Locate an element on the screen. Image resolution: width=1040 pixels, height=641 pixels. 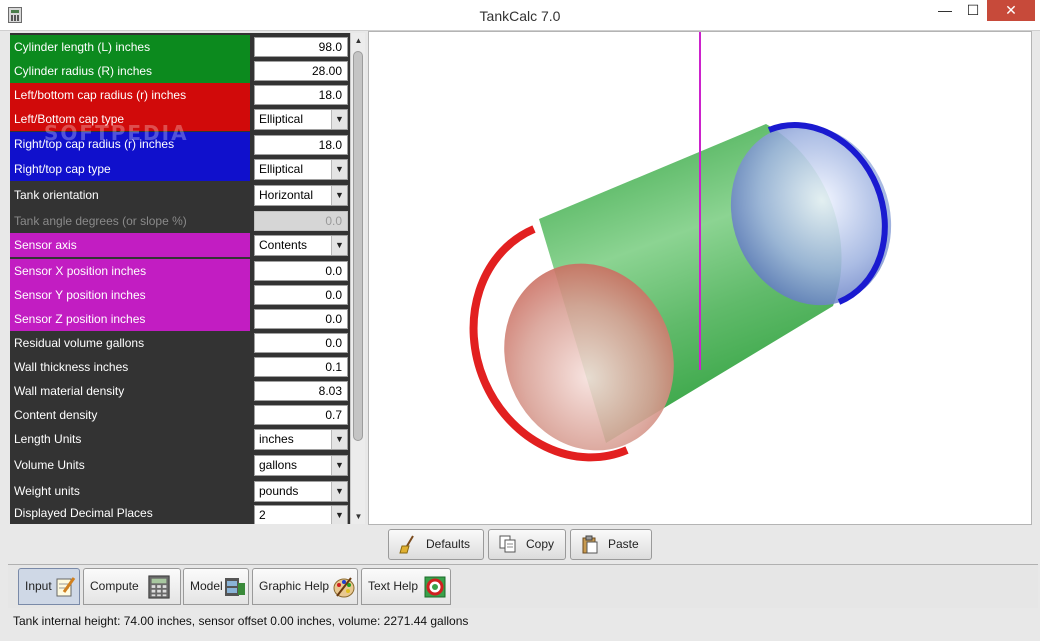
param-label: Tank orientation is located at coordinates (56, 195).